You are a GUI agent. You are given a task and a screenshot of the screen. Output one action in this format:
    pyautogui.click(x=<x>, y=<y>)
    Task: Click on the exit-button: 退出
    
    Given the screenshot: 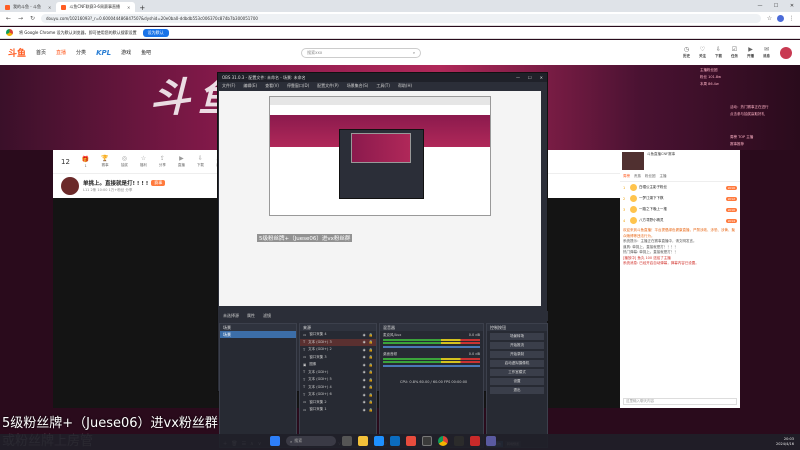 What is the action you would take?
    pyautogui.click(x=517, y=390)
    